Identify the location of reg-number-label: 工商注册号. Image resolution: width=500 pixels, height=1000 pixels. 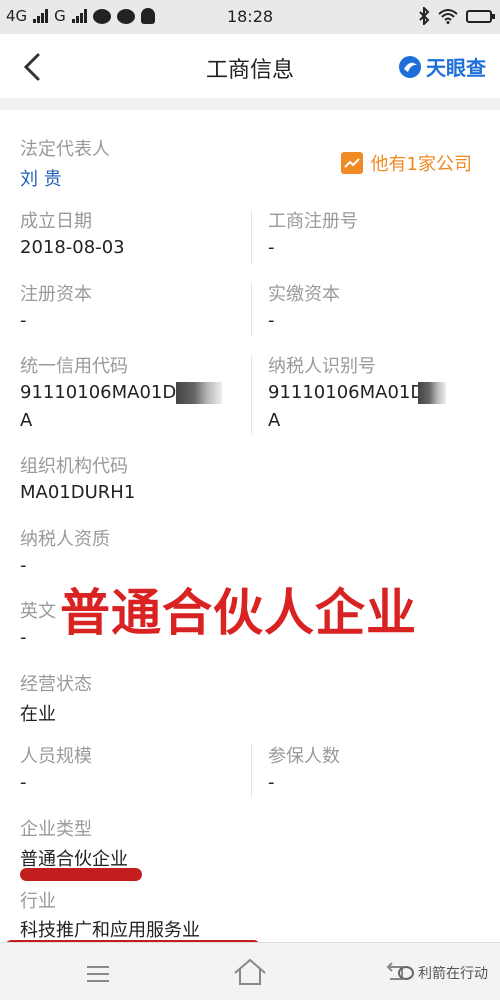
(313, 221).